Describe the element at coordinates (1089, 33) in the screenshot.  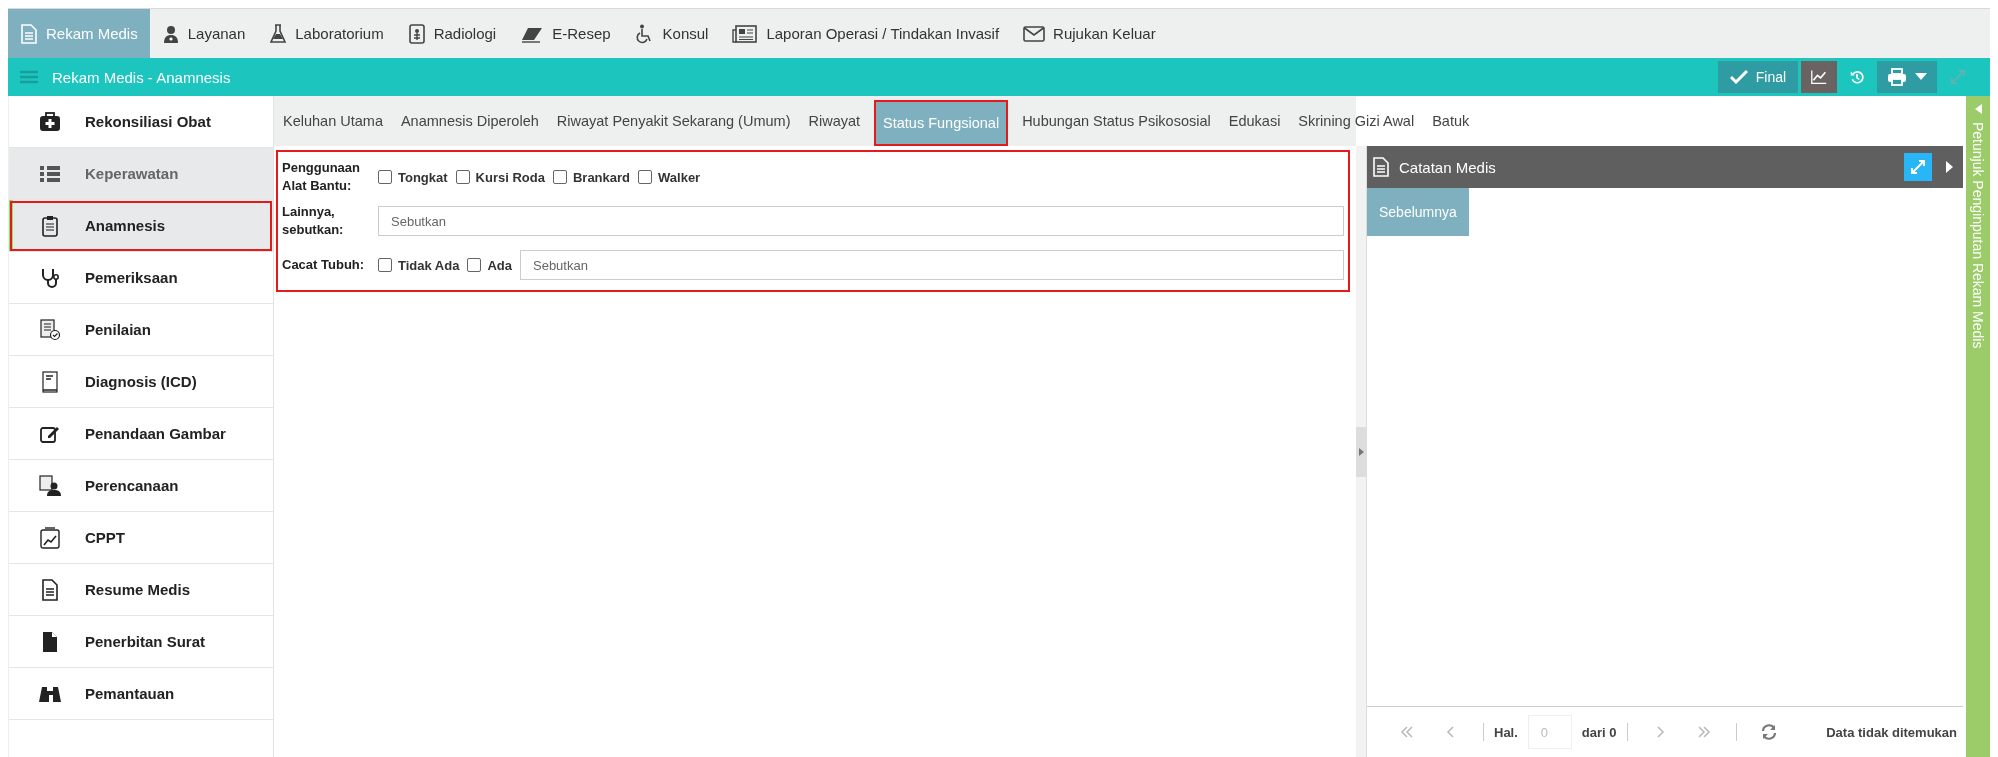
I see `module-tab: Rujukan Keluar` at that location.